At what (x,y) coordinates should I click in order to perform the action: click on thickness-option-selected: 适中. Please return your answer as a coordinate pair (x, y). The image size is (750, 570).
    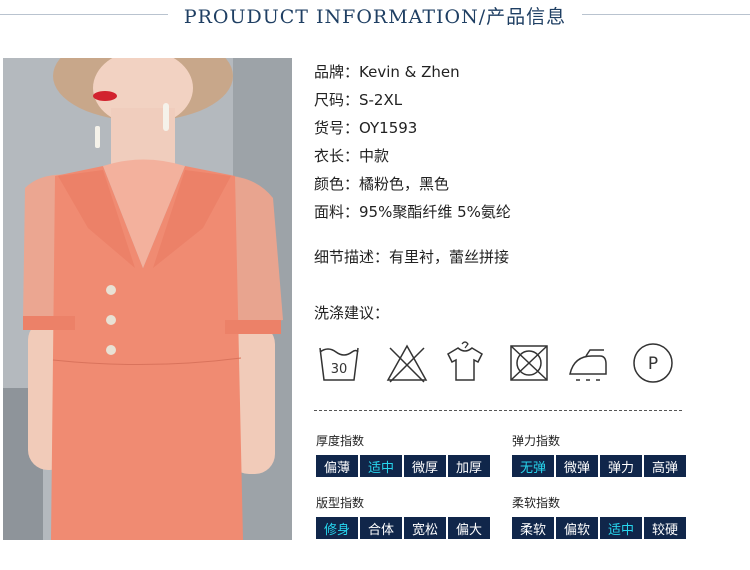
    Looking at the image, I should click on (381, 466).